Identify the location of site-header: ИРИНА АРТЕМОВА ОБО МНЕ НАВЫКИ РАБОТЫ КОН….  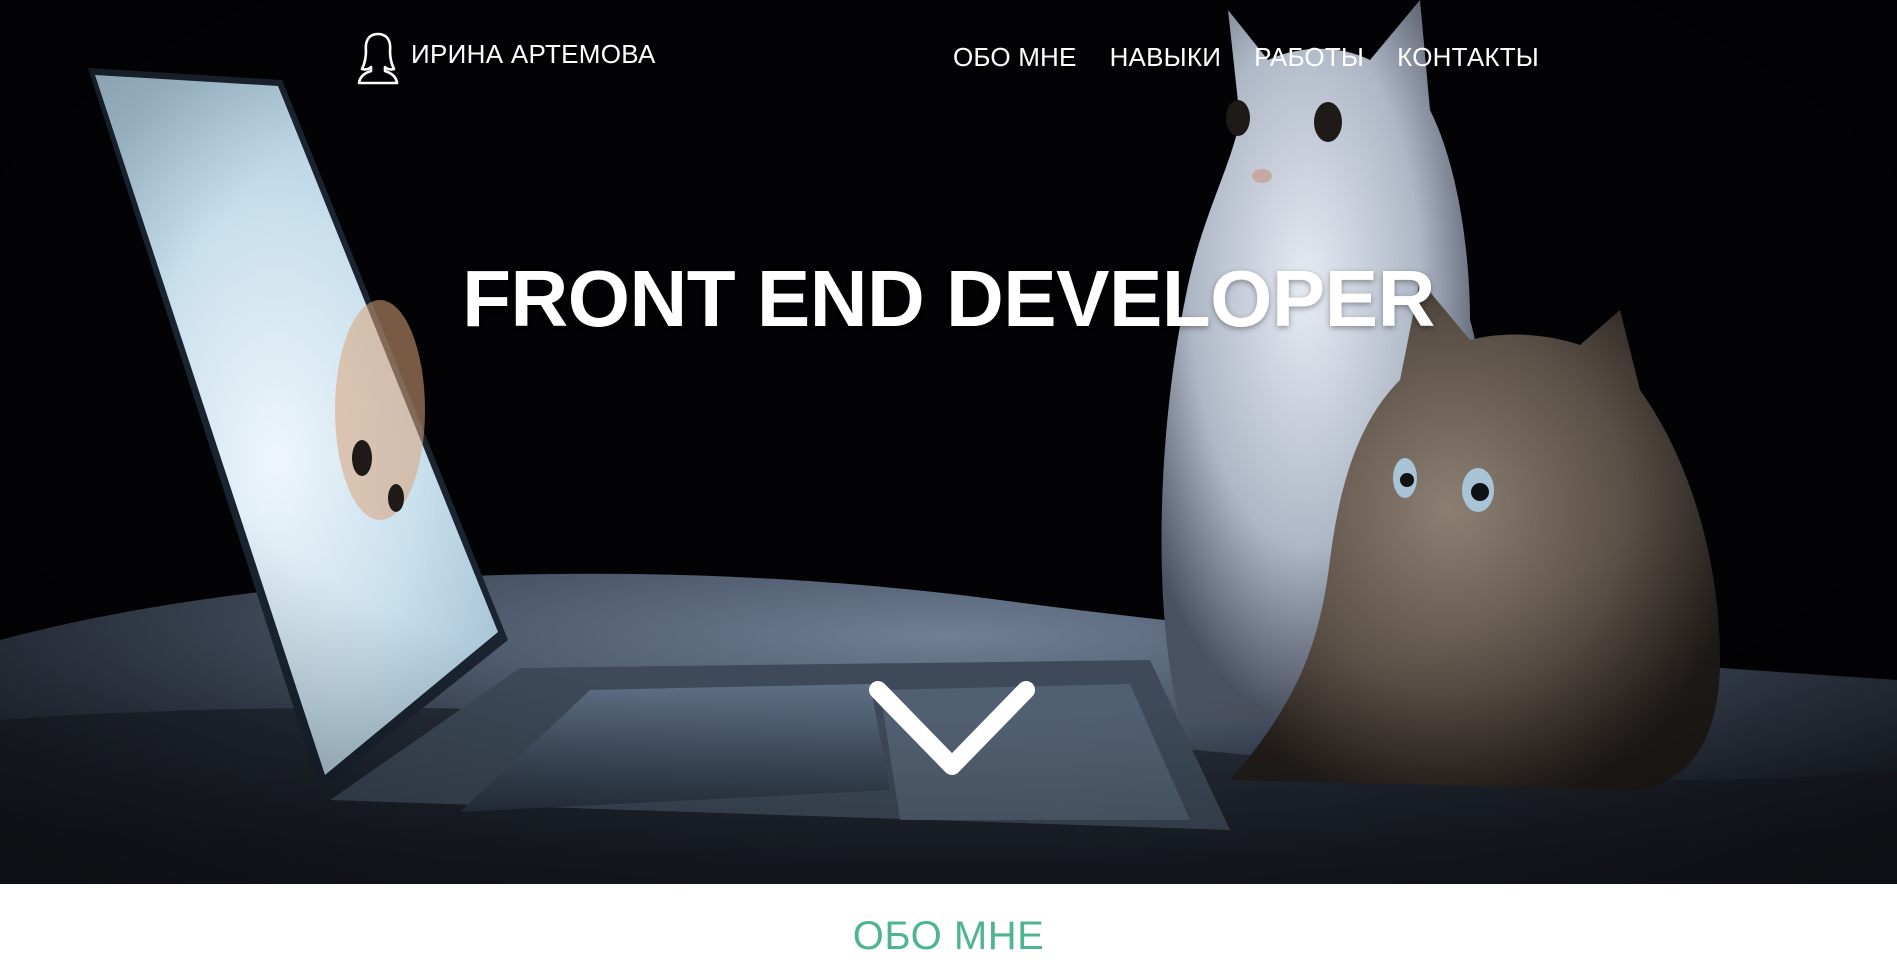
(948, 60).